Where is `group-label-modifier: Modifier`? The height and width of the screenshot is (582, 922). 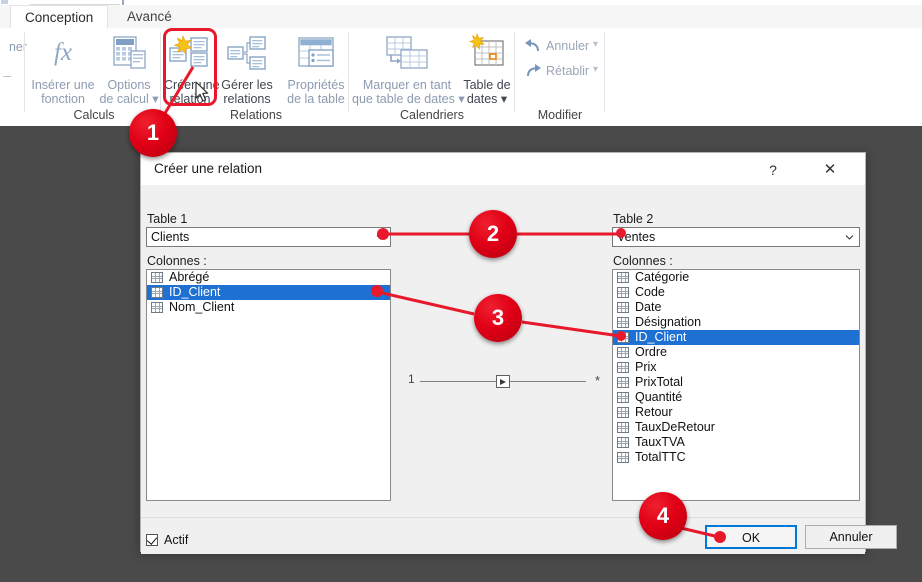 group-label-modifier: Modifier is located at coordinates (560, 115).